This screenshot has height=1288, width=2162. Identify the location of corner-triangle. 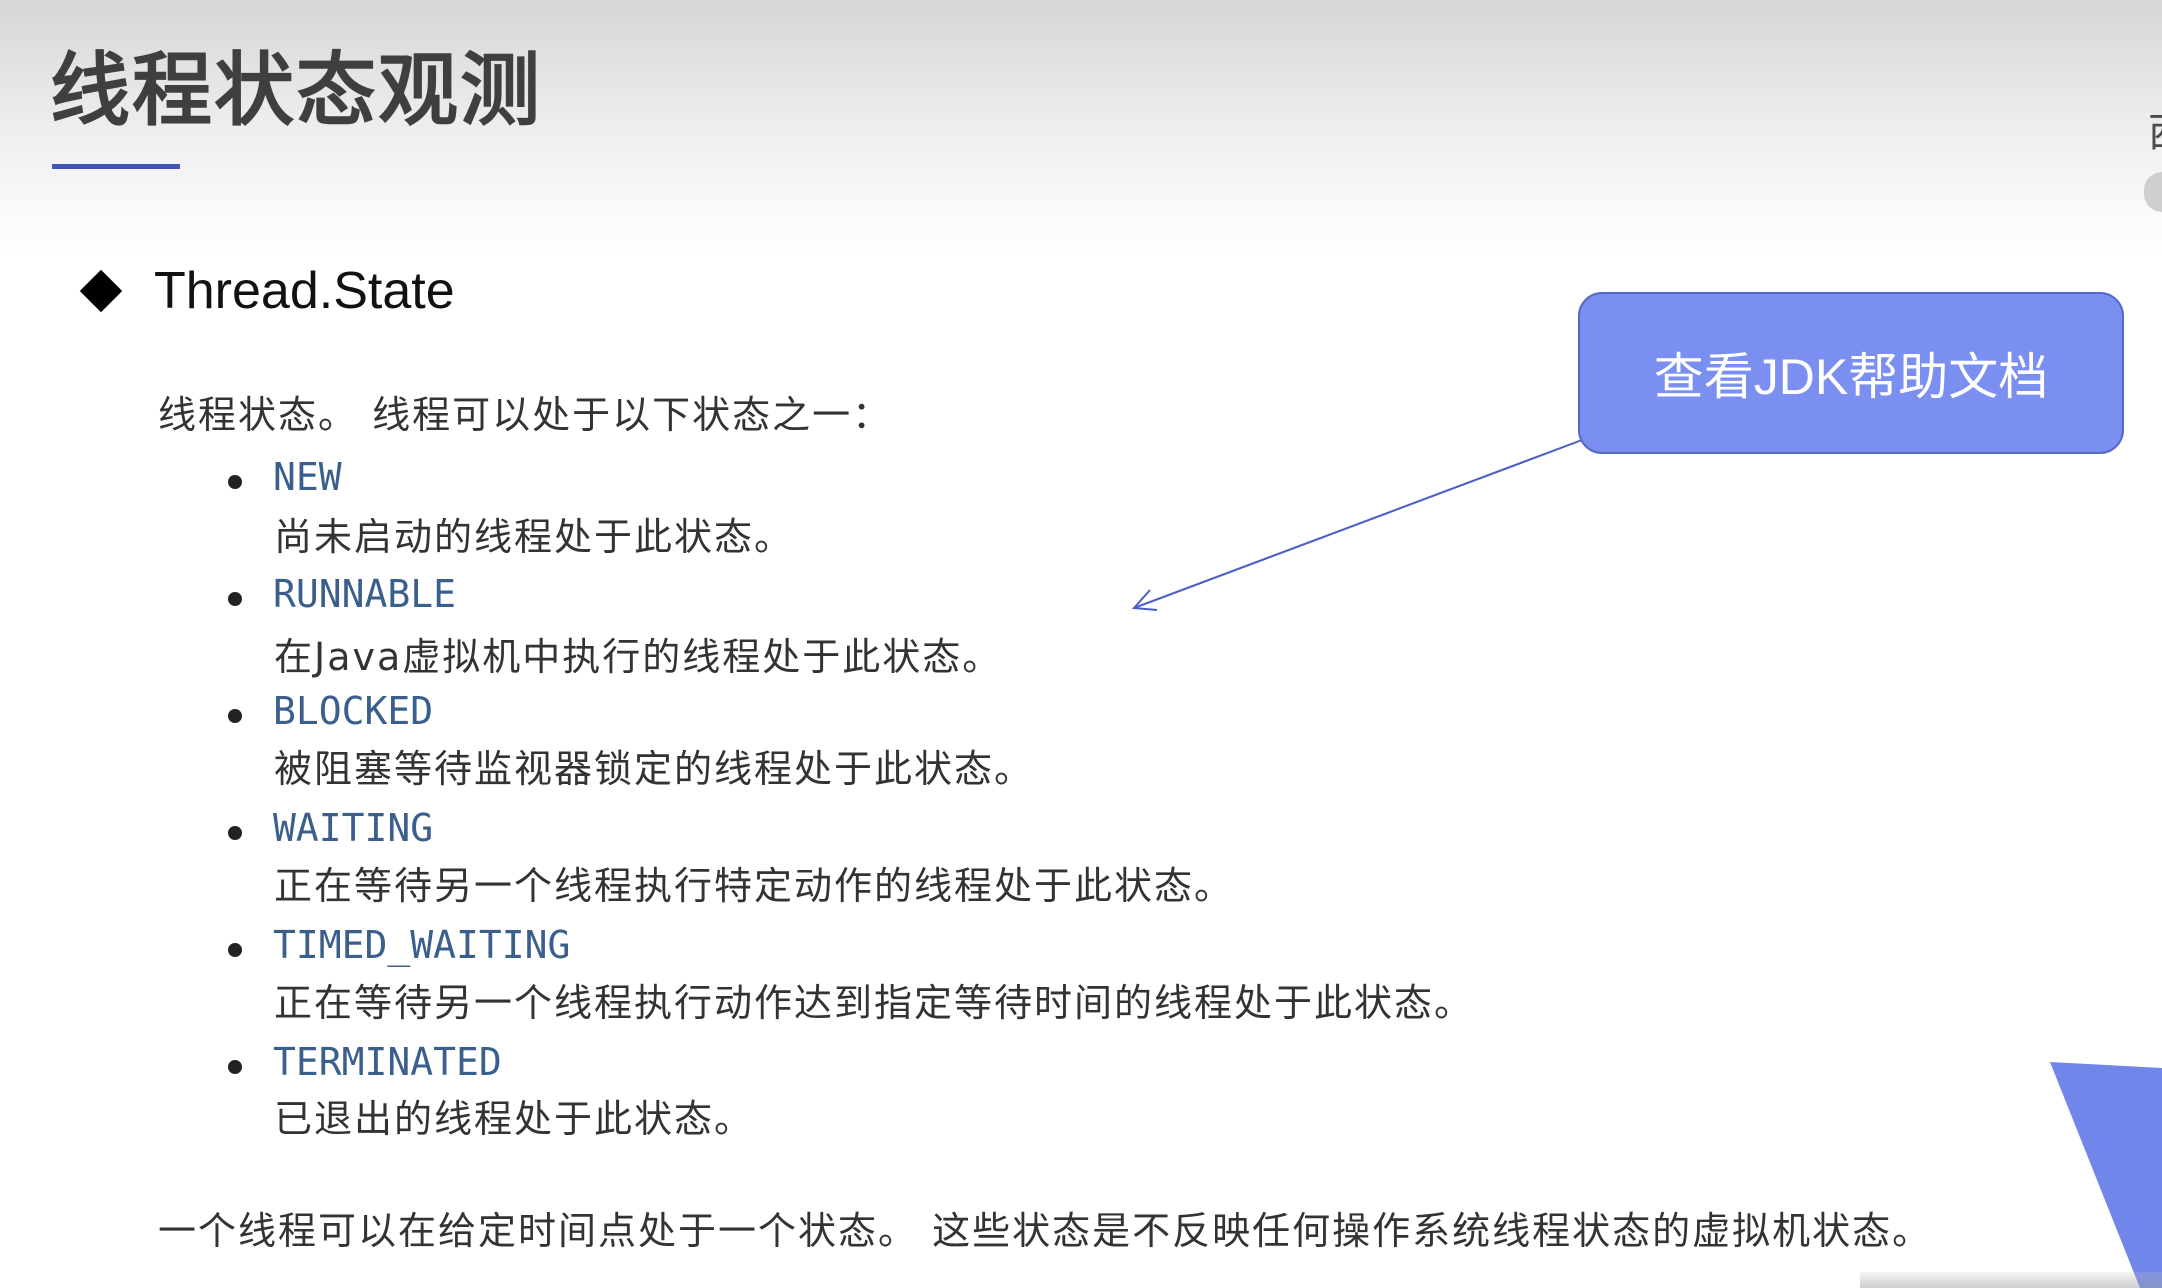
(2106, 1175).